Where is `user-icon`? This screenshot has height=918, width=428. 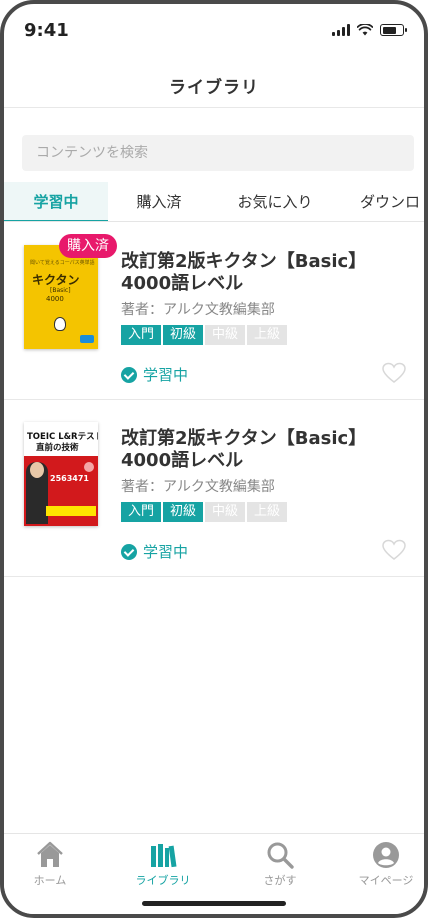
user-icon is located at coordinates (386, 855).